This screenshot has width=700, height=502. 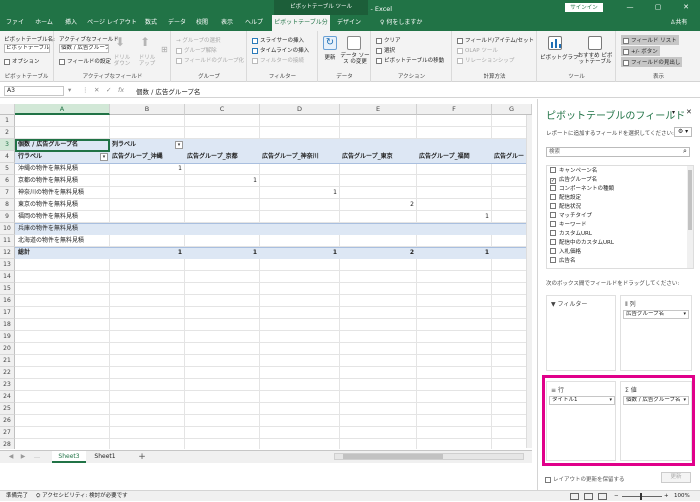 I want to click on defer-checkbox, so click(x=548, y=479).